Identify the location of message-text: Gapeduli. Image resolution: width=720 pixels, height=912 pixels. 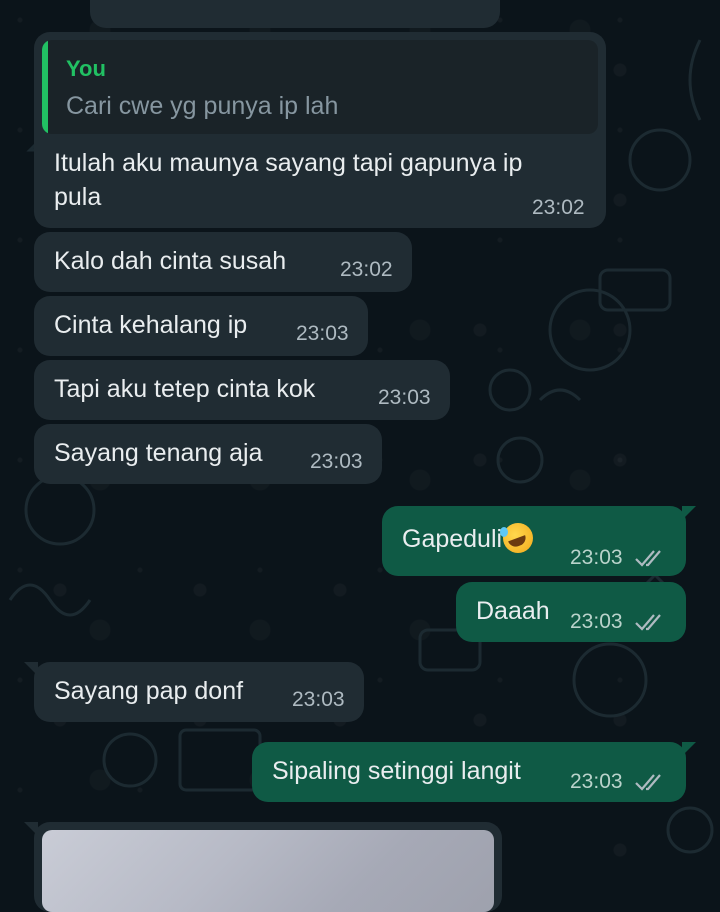
(468, 539).